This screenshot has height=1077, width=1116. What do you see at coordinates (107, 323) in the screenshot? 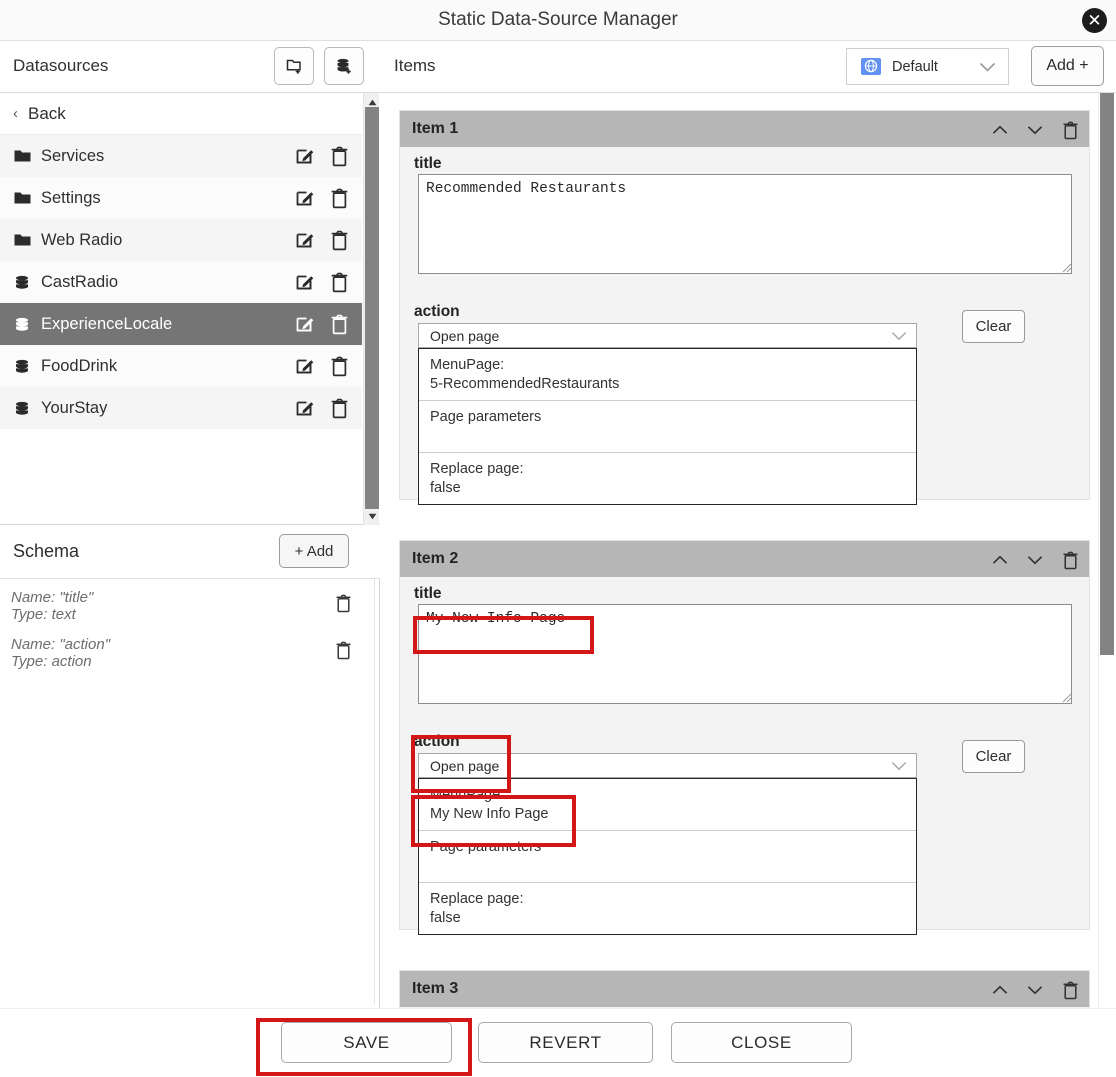
I see `datasource-label: ExperienceLocale` at bounding box center [107, 323].